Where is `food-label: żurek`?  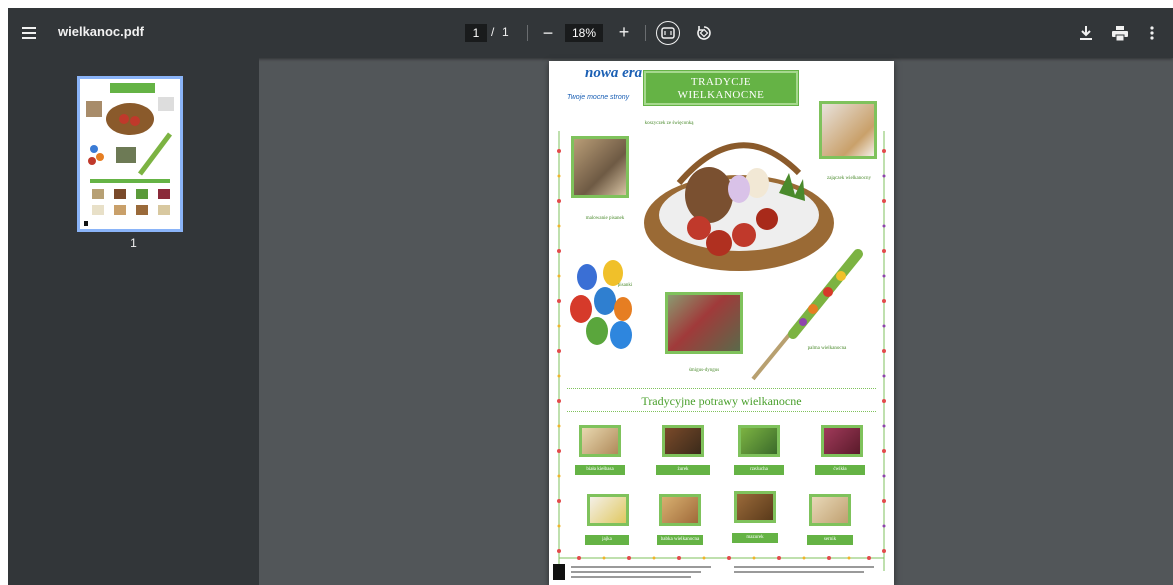 food-label: żurek is located at coordinates (683, 470).